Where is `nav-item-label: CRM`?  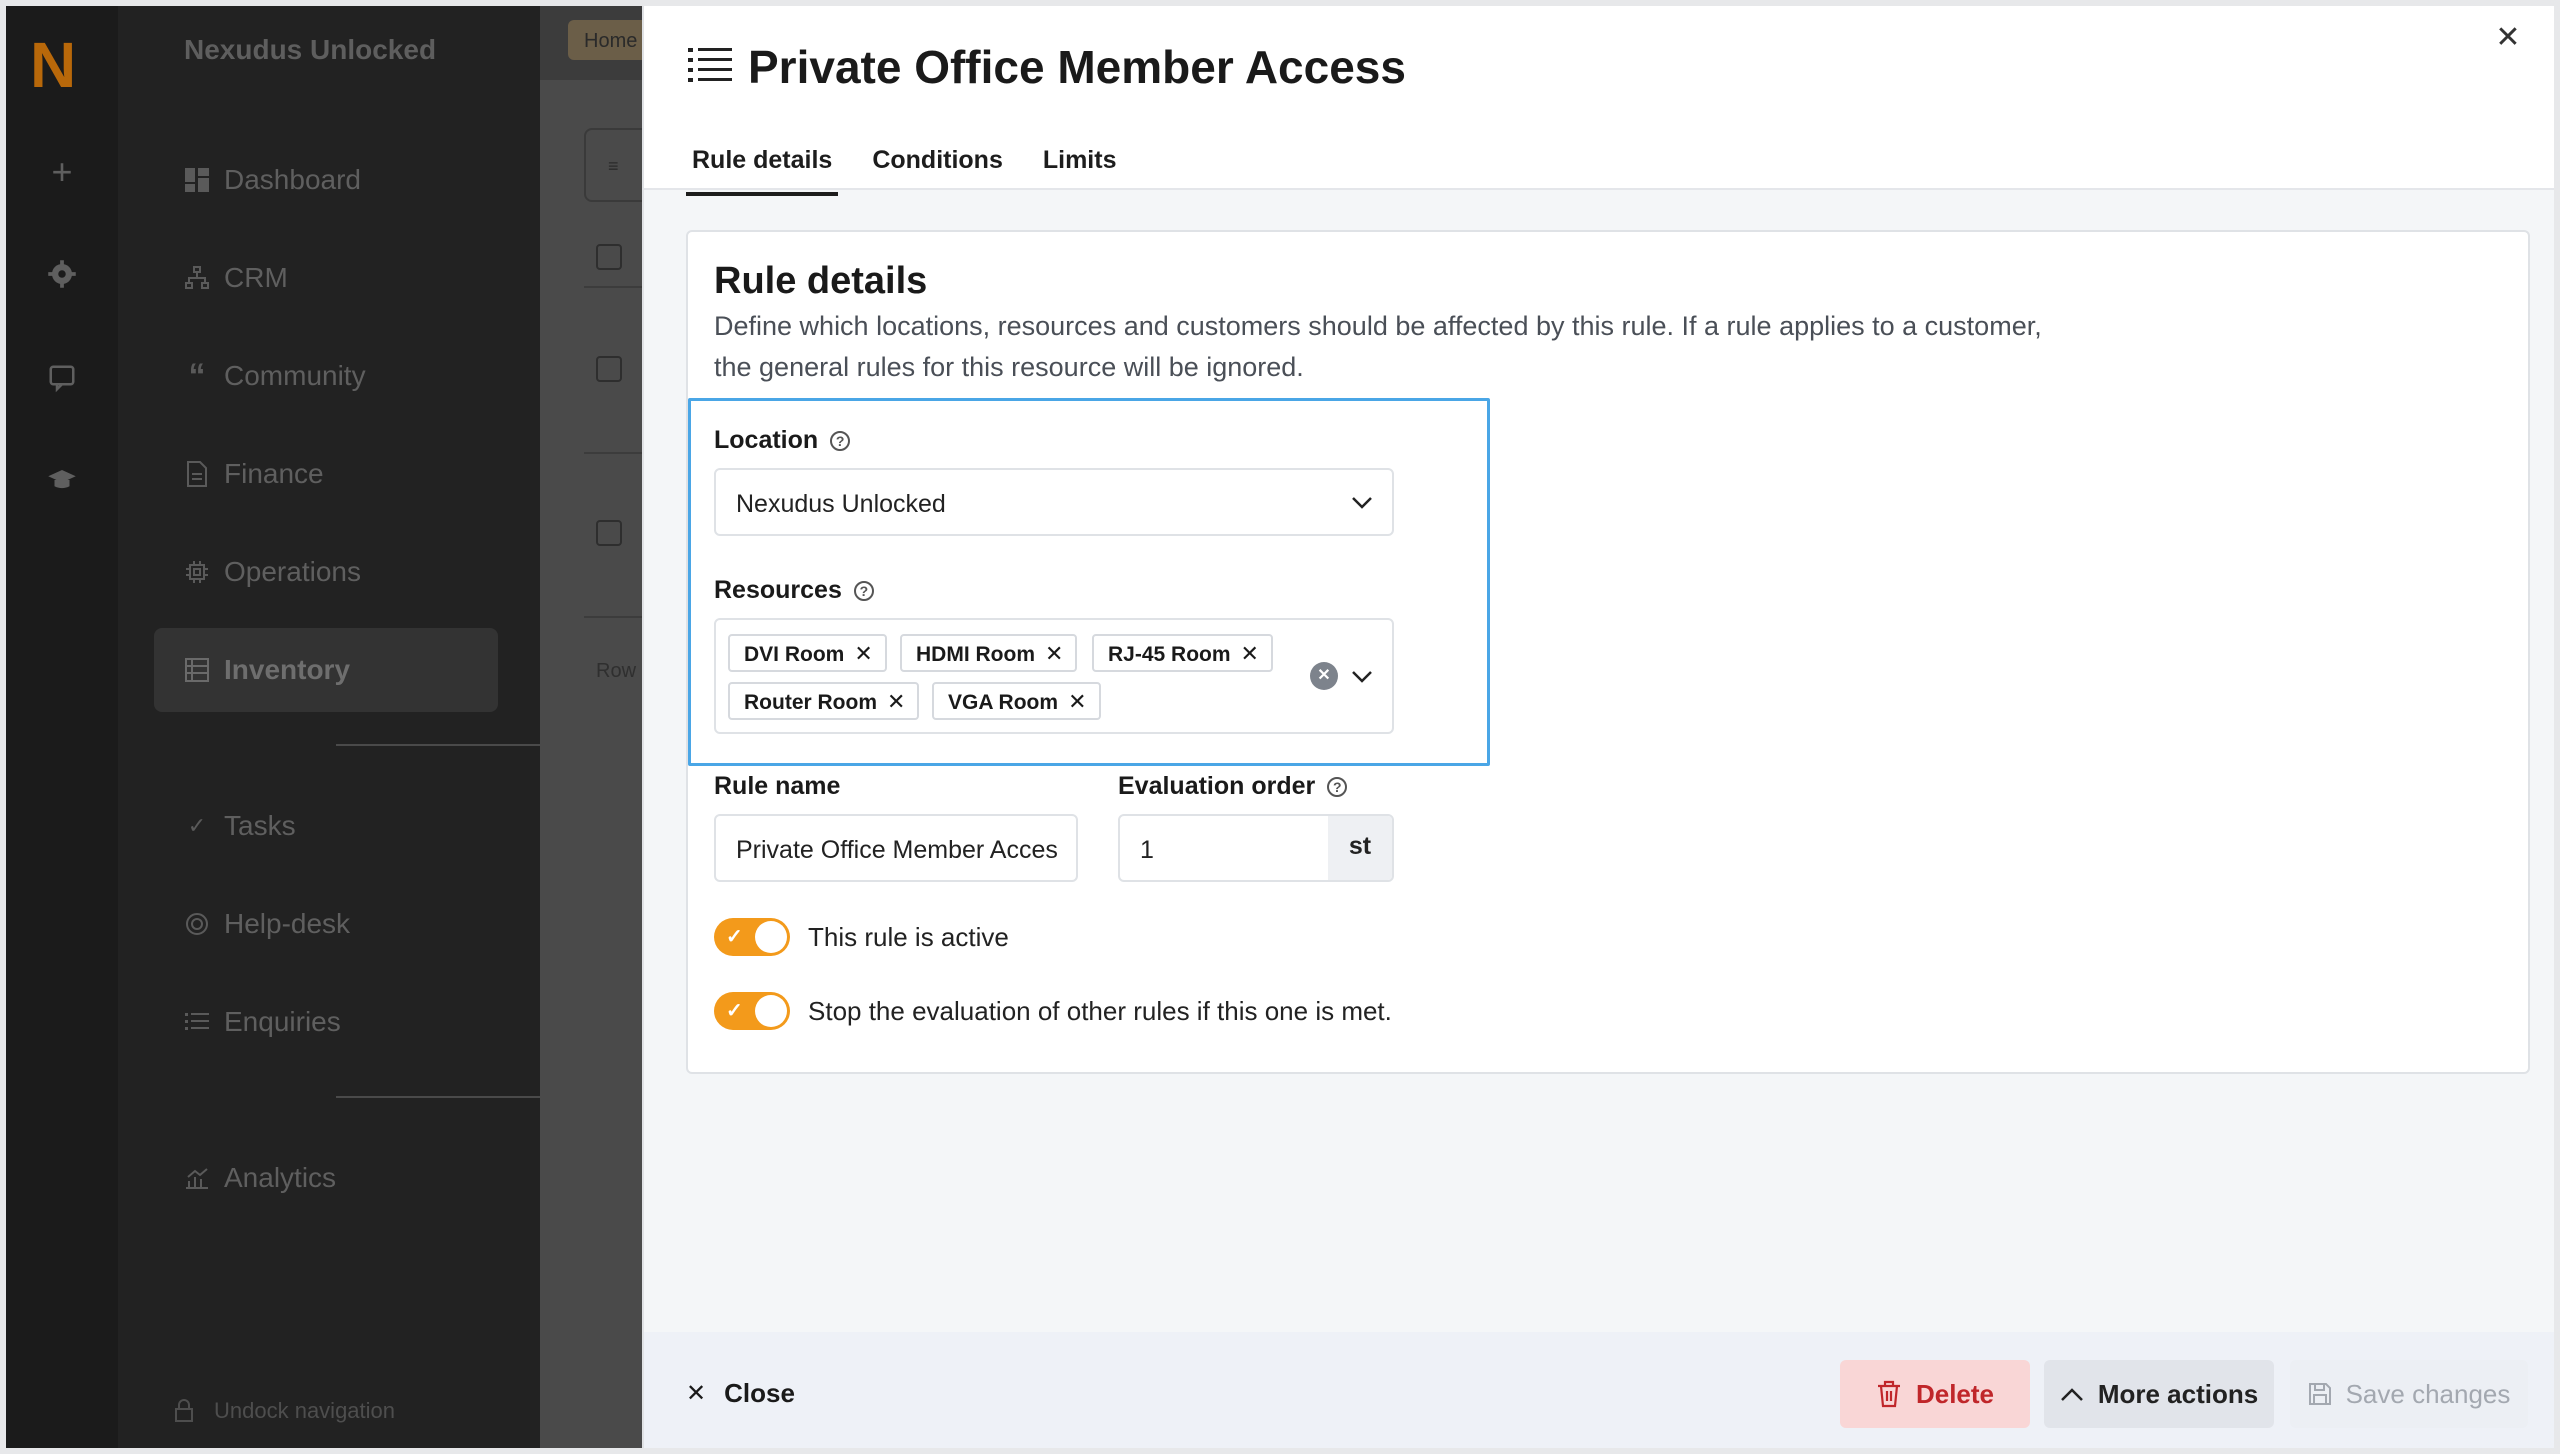 nav-item-label: CRM is located at coordinates (256, 277).